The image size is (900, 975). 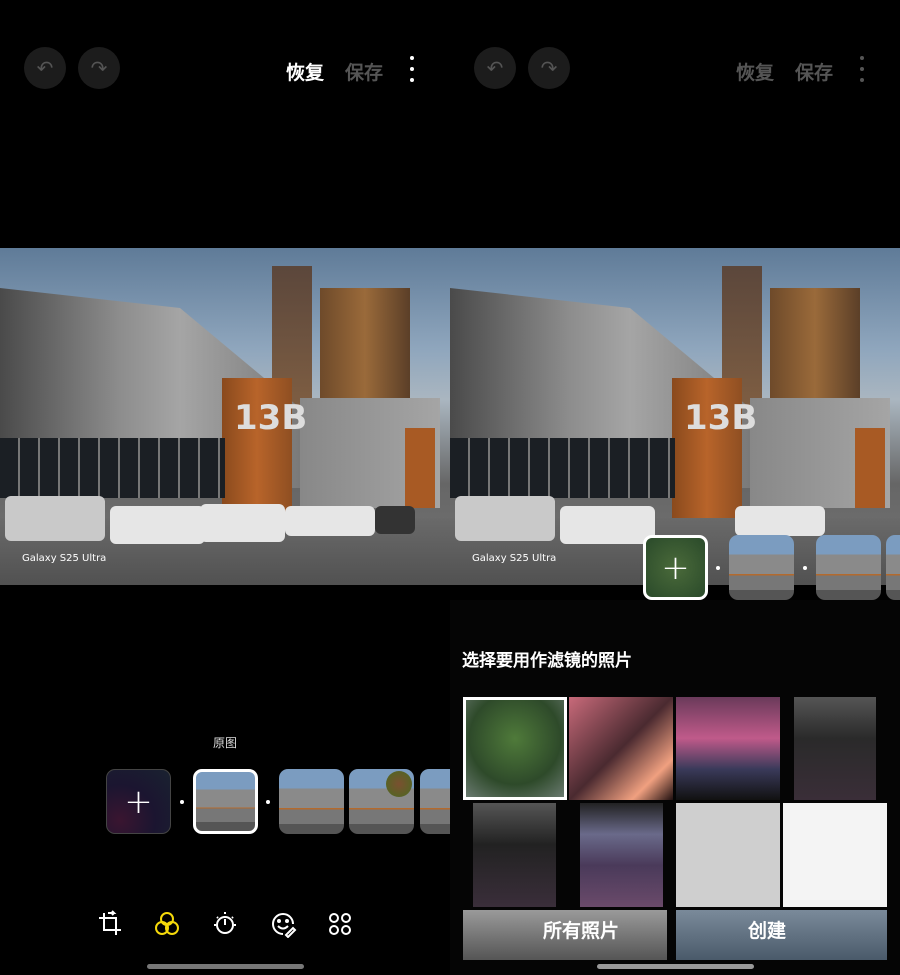 I want to click on decorations-icon, so click(x=283, y=924).